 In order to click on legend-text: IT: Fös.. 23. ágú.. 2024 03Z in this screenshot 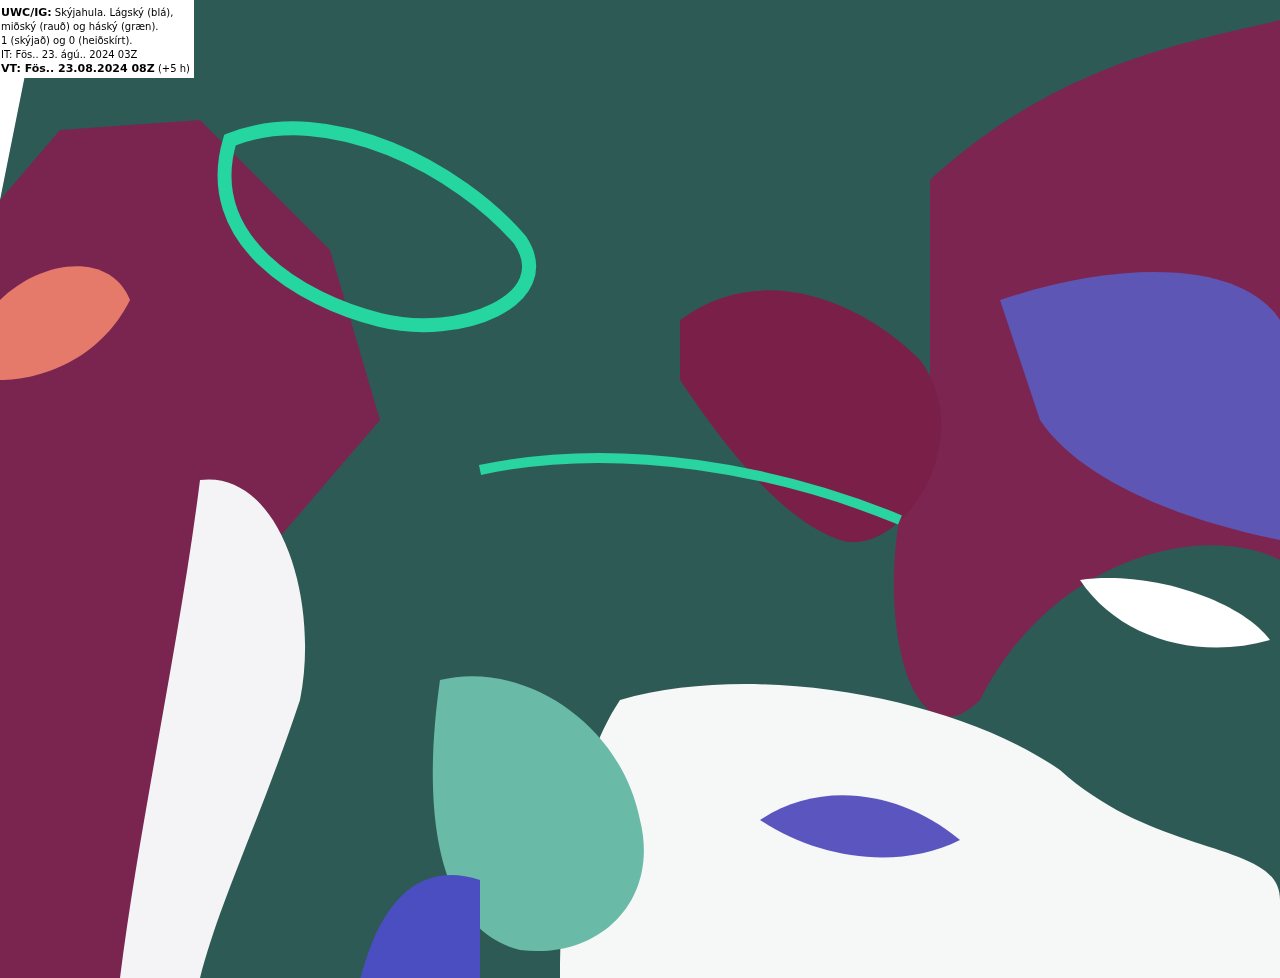, I will do `click(70, 55)`.